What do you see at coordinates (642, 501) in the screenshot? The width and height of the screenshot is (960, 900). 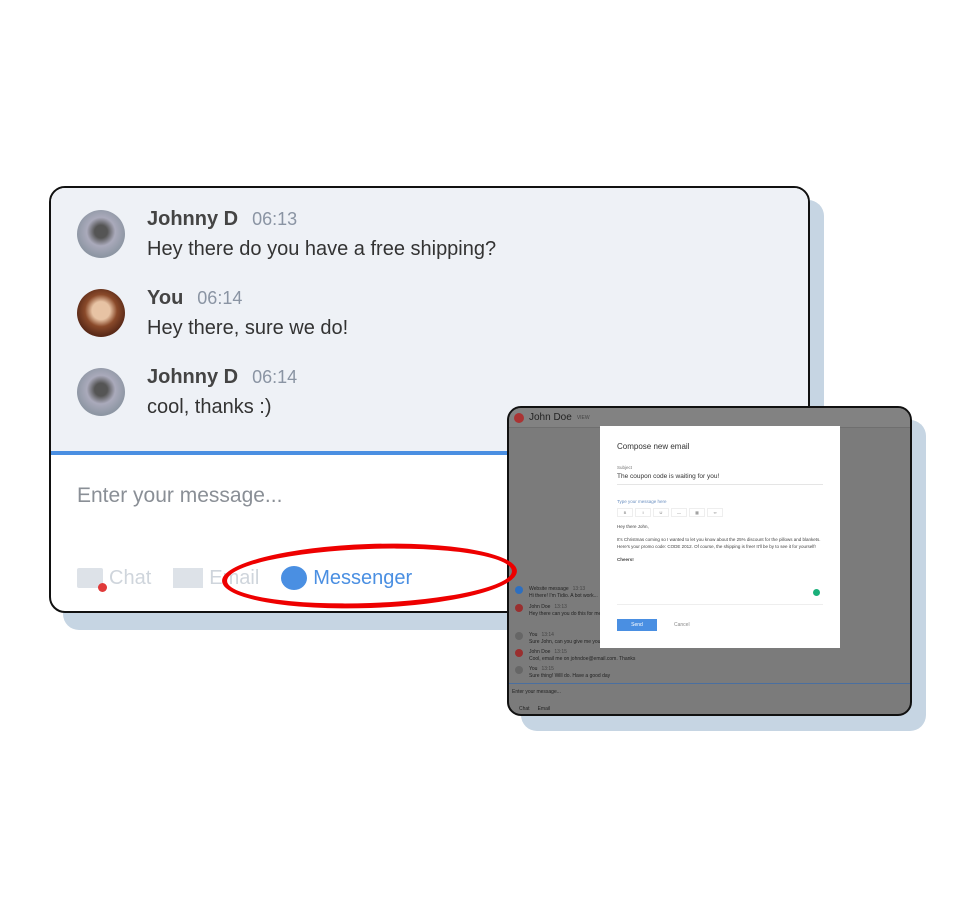 I see `message-label: Type your message here` at bounding box center [642, 501].